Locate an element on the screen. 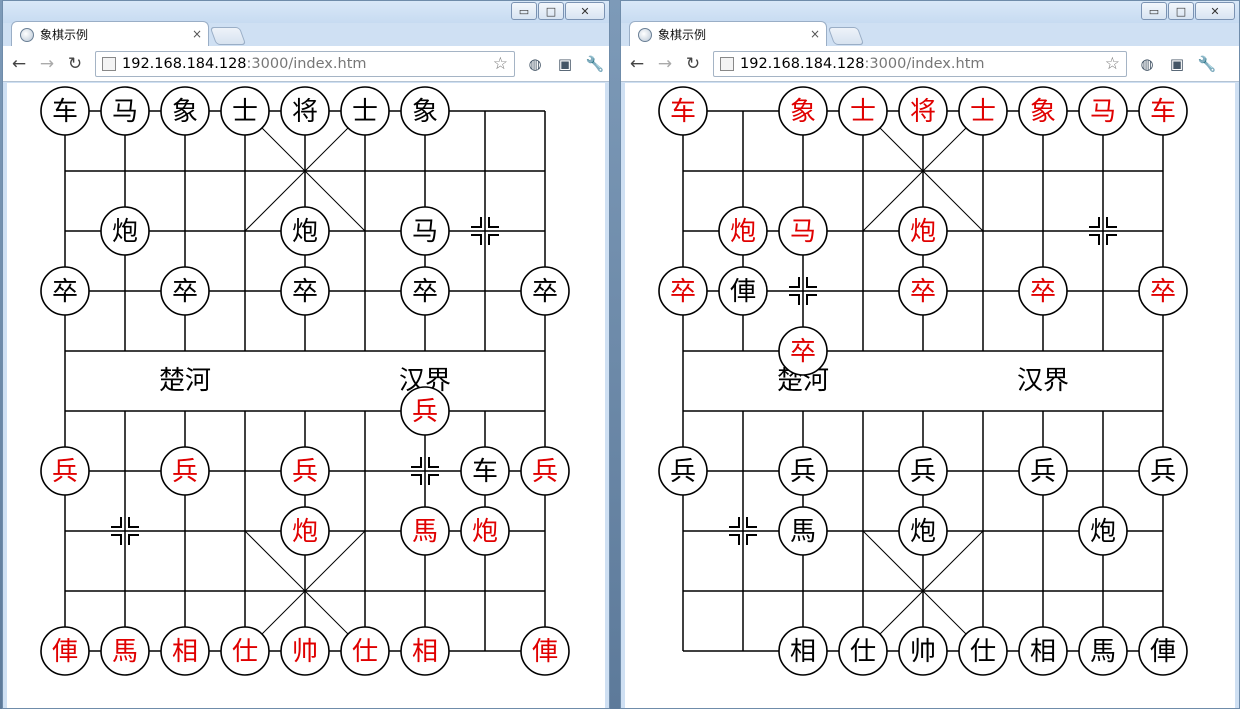  bookmark-star-icon: ☆ is located at coordinates (1112, 64).